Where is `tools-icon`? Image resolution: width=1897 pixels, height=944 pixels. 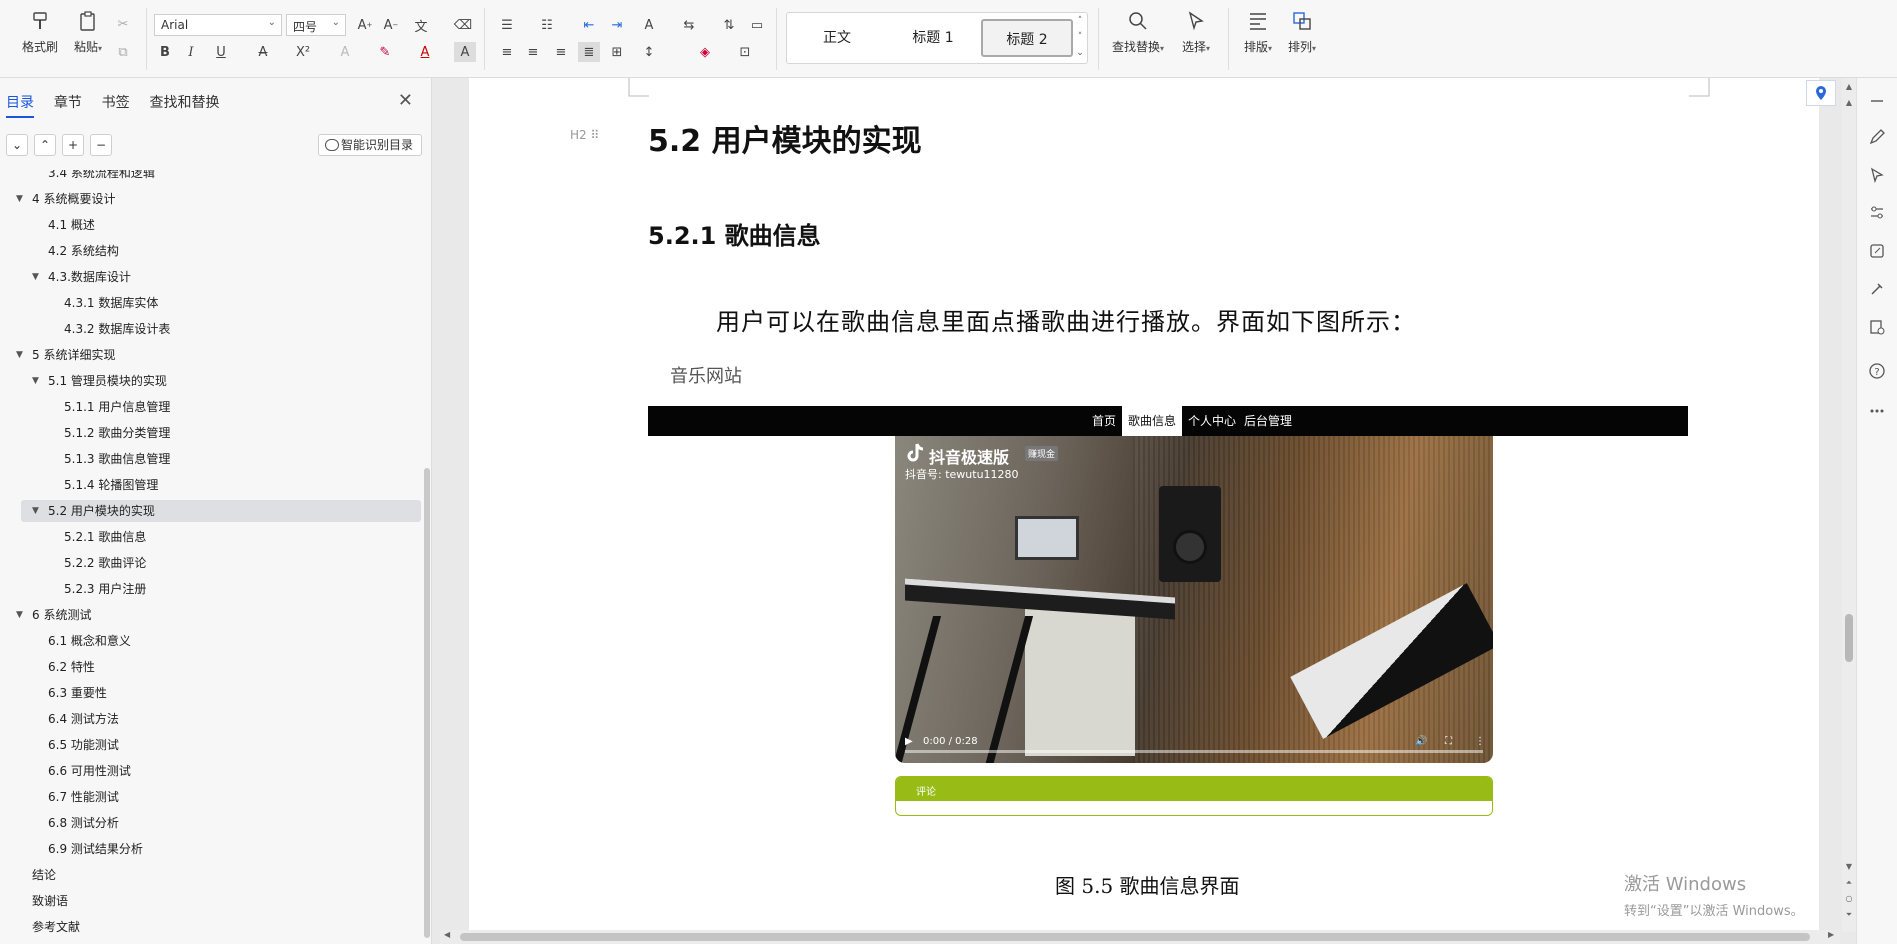
tools-icon is located at coordinates (1877, 289).